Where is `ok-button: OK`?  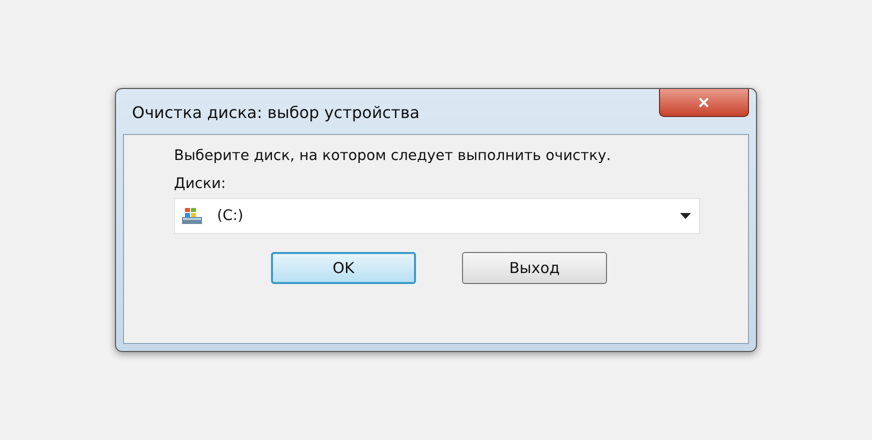 ok-button: OK is located at coordinates (343, 268).